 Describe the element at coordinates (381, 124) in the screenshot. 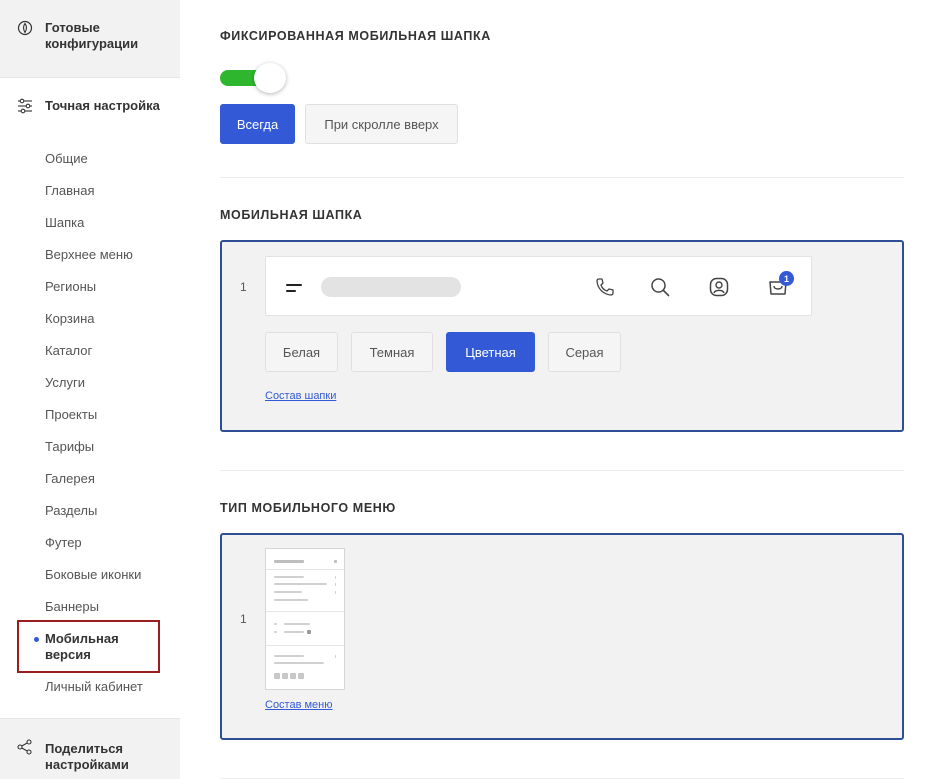

I see `on-scroll-up-button: При скролле вверх` at that location.